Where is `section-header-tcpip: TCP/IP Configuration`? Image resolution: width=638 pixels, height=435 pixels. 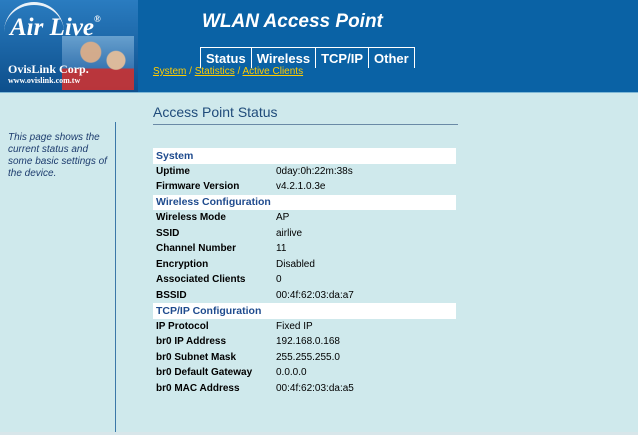 section-header-tcpip: TCP/IP Configuration is located at coordinates (304, 311).